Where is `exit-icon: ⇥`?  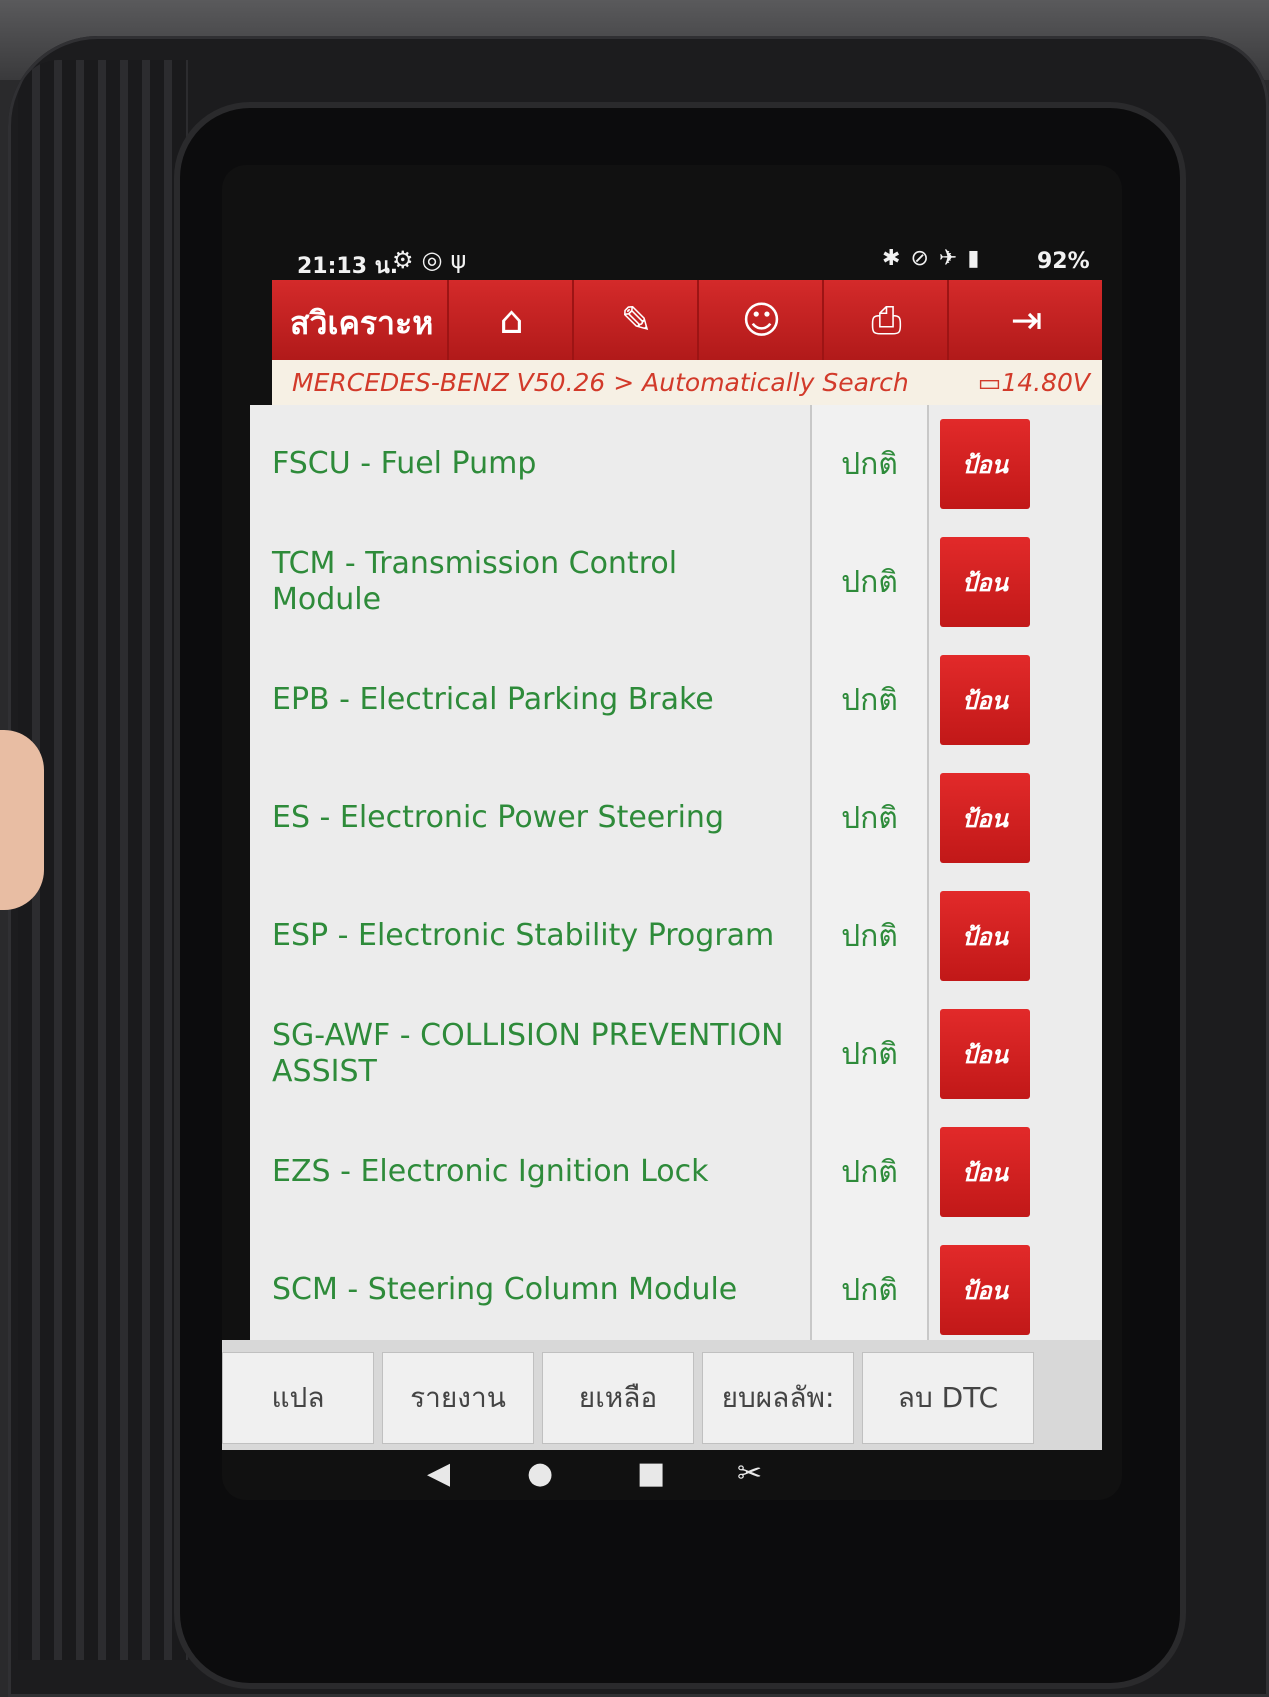
exit-icon: ⇥ is located at coordinates (1026, 320).